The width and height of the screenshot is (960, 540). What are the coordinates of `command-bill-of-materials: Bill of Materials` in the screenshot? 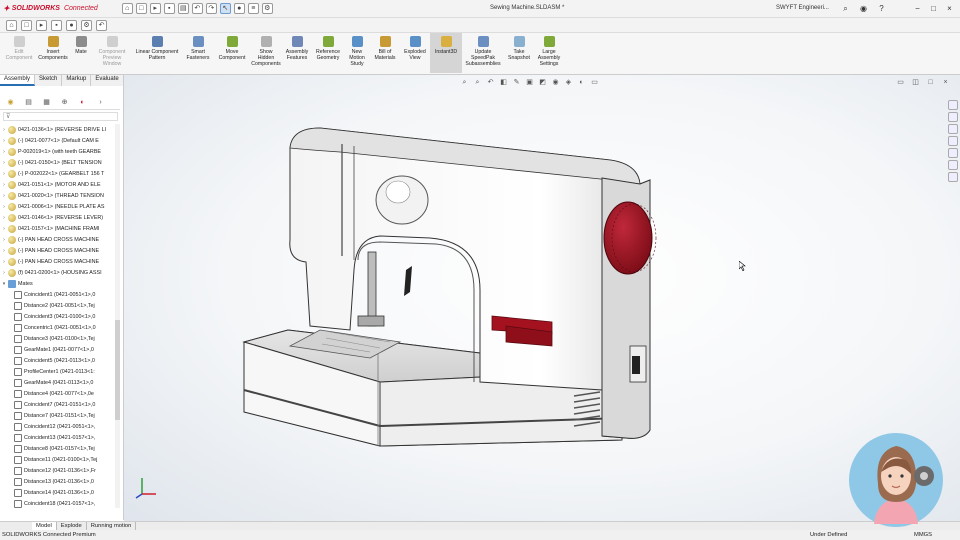 It's located at (385, 47).